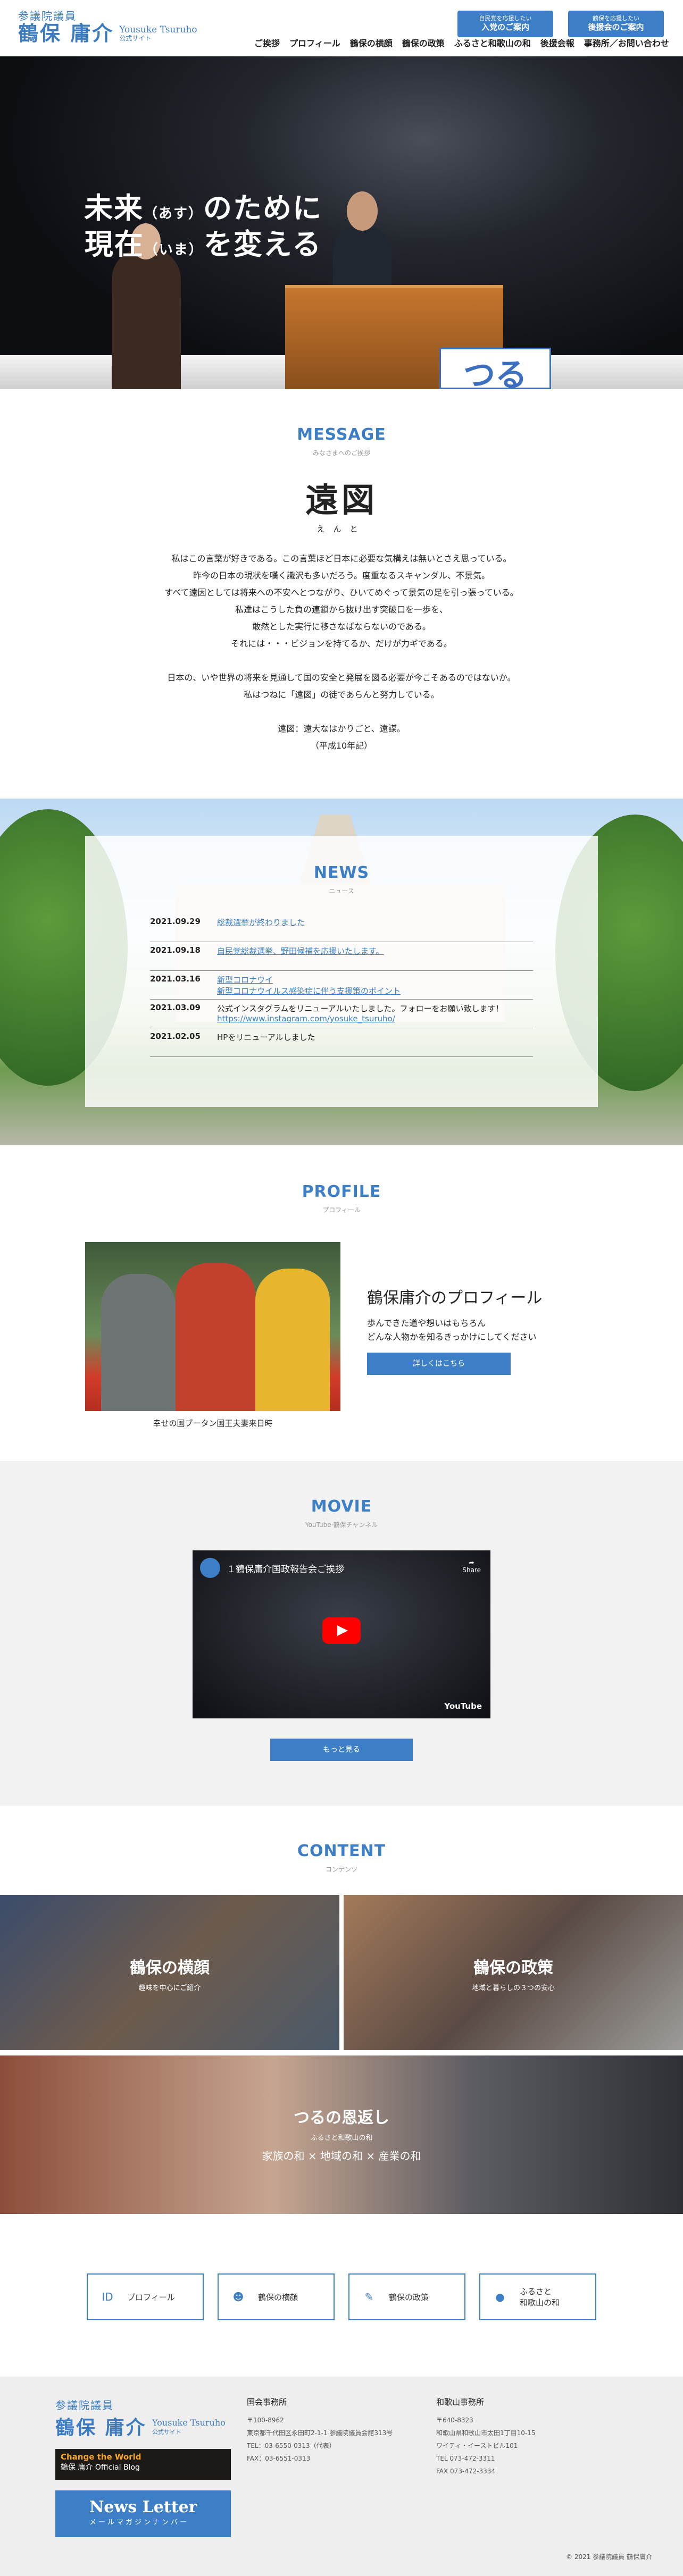 The image size is (683, 2576). What do you see at coordinates (238, 2296) in the screenshot?
I see `person-icon: ☻` at bounding box center [238, 2296].